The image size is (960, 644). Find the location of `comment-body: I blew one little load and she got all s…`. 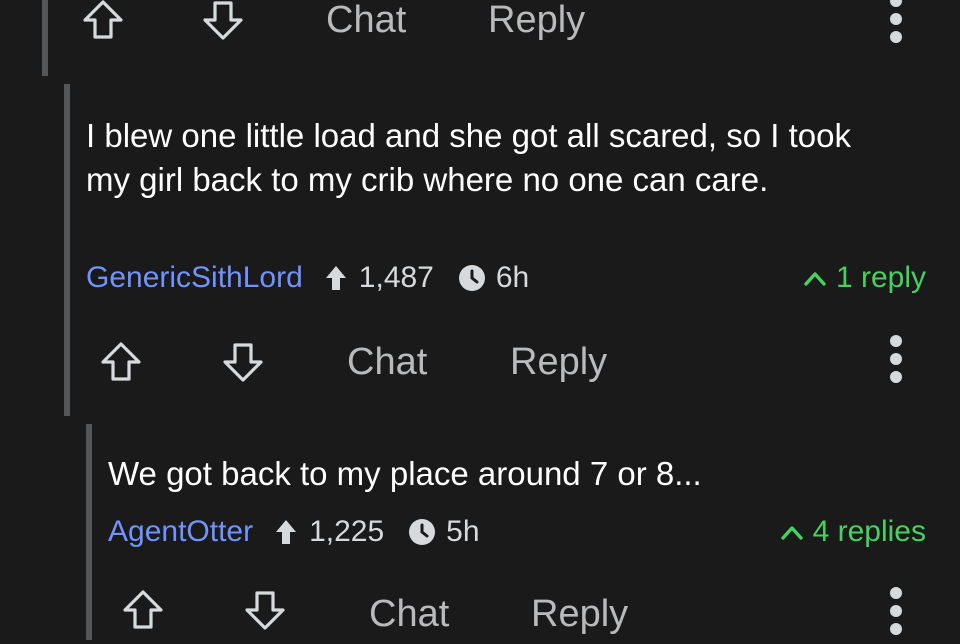

comment-body: I blew one little load and she got all s… is located at coordinates (468, 157).